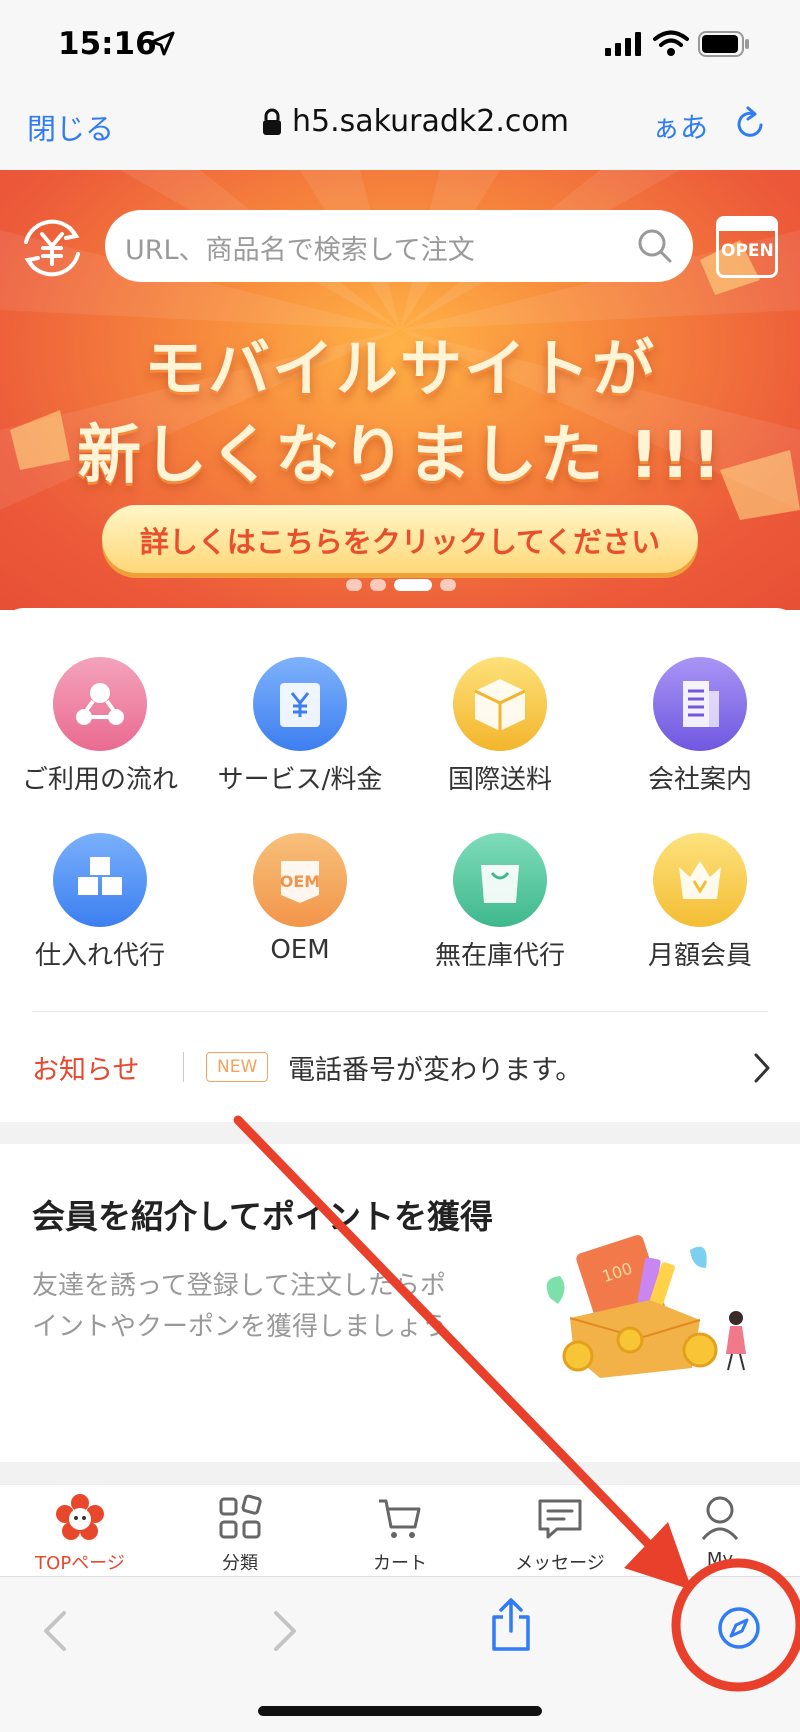 This screenshot has height=1732, width=800. Describe the element at coordinates (560, 1519) in the screenshot. I see `message-icon` at that location.